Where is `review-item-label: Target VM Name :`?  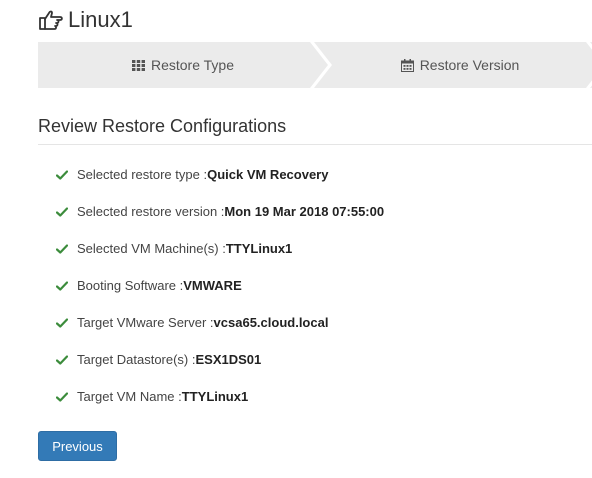 review-item-label: Target VM Name : is located at coordinates (129, 396).